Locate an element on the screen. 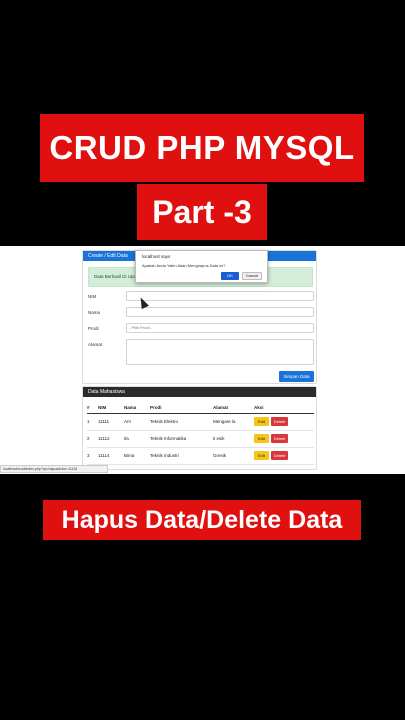 The height and width of the screenshot is (720, 405). col-no: # is located at coordinates (92, 408).